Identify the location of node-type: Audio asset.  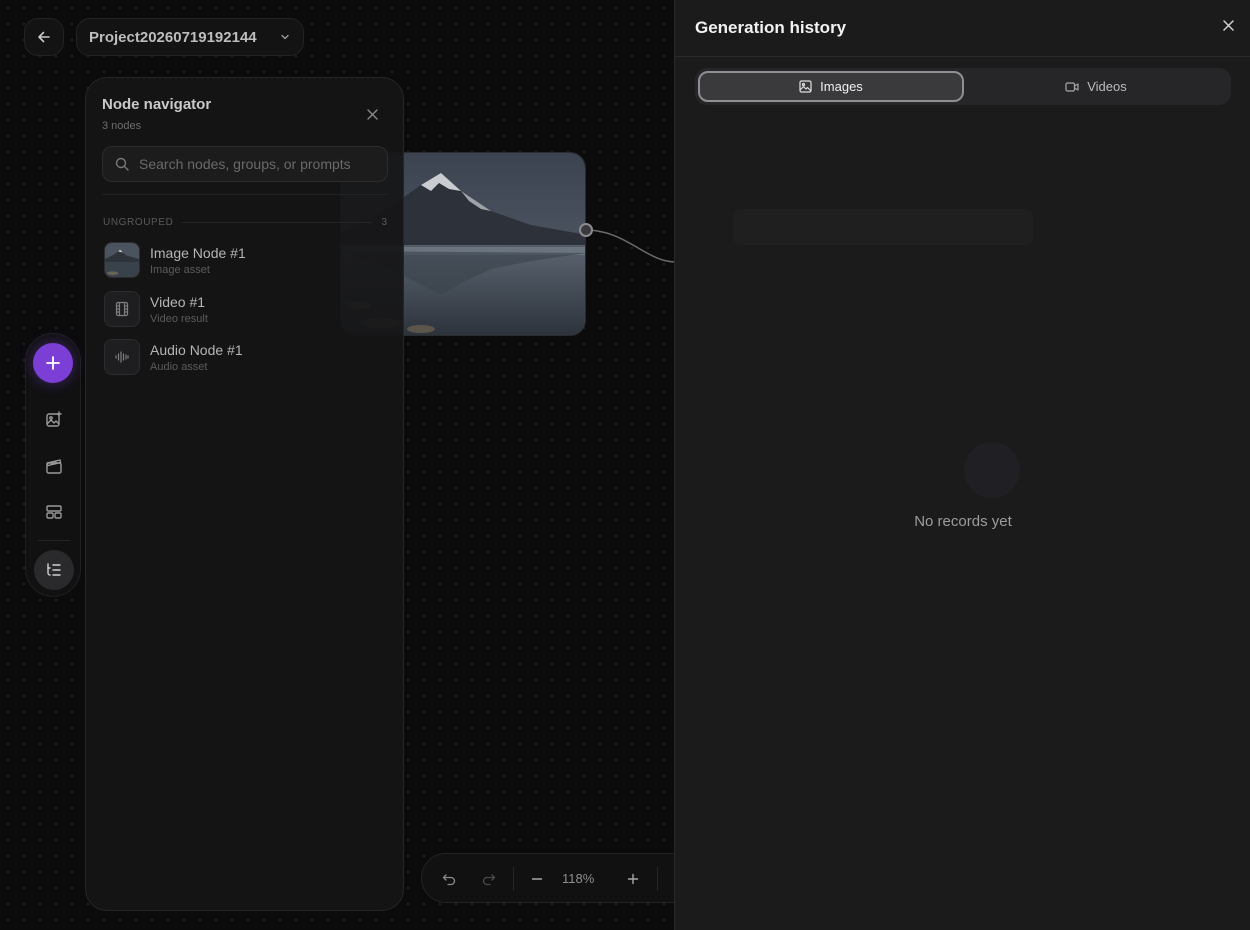
(179, 366).